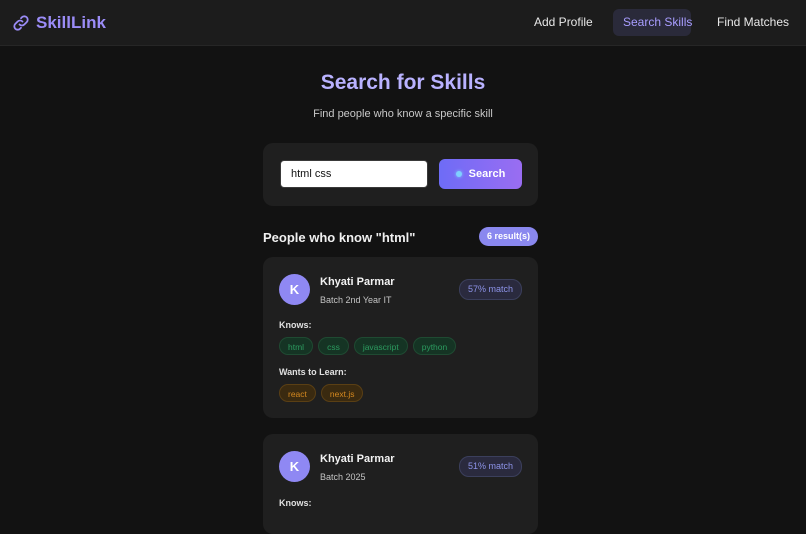  I want to click on page-title: Search for Skills, so click(403, 82).